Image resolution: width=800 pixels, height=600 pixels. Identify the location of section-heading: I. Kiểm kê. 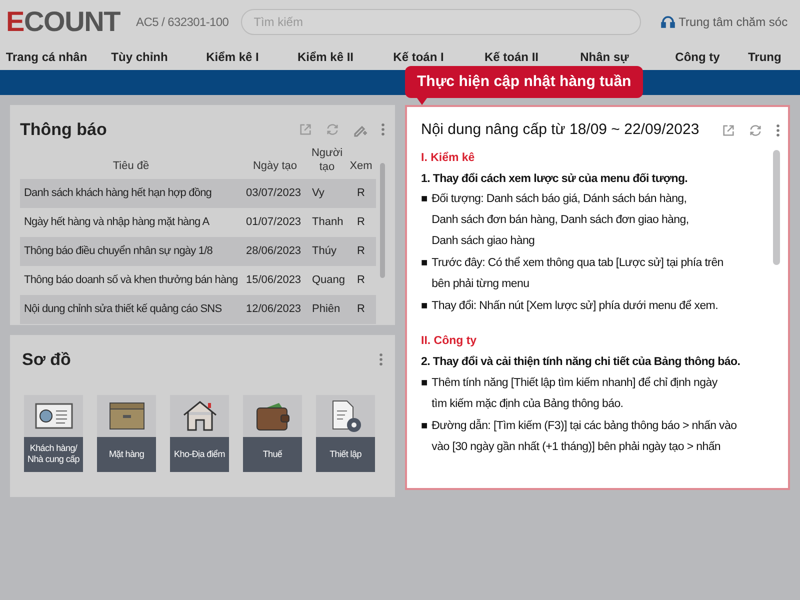
(448, 158).